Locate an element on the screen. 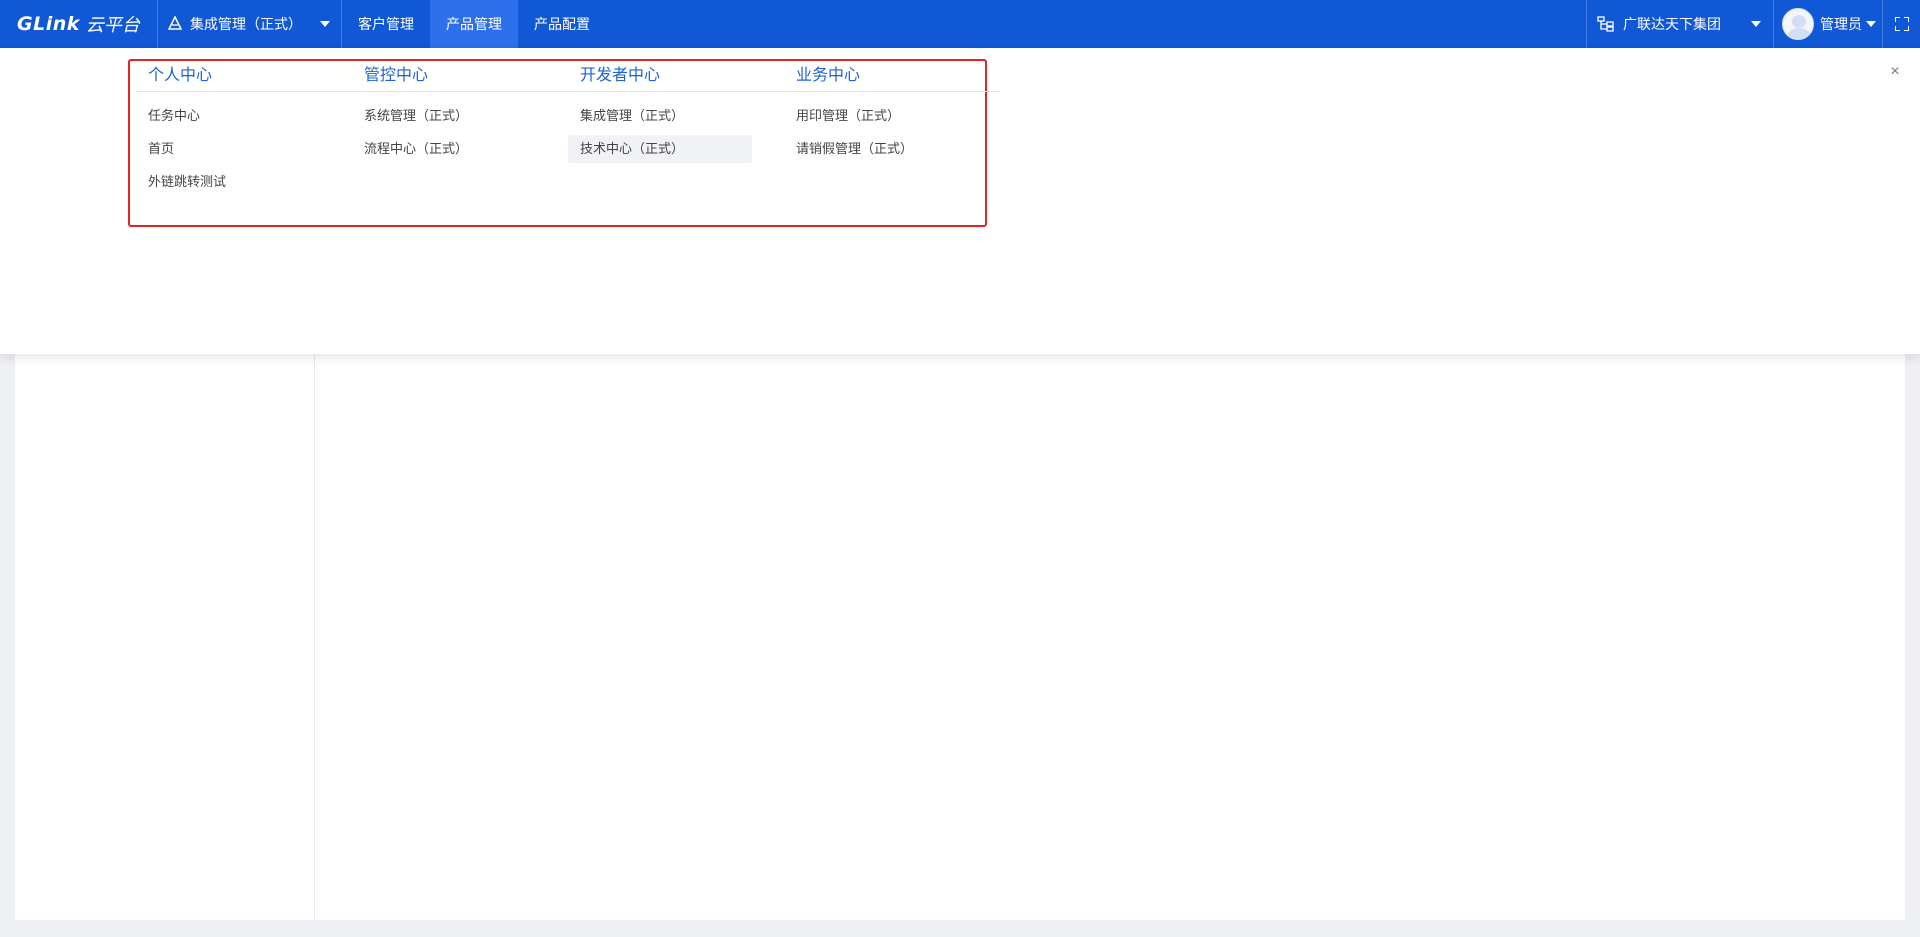  avatar is located at coordinates (1798, 24).